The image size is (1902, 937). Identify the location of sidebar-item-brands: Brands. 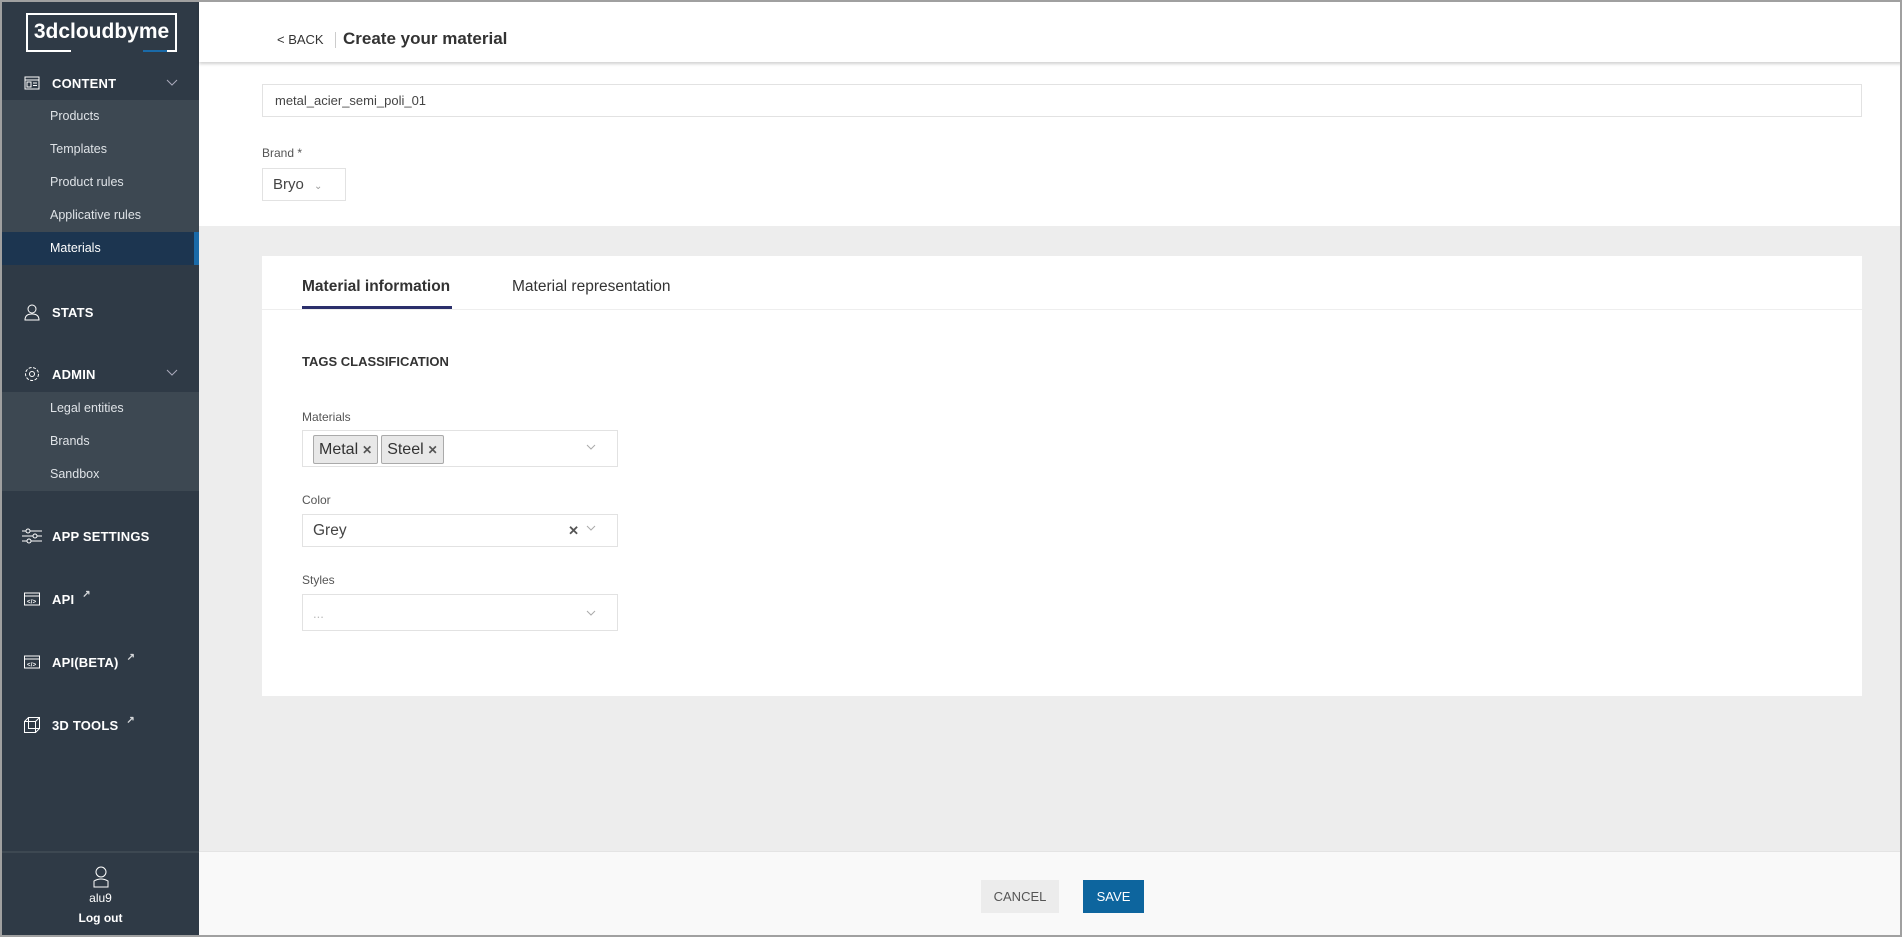
(100, 441).